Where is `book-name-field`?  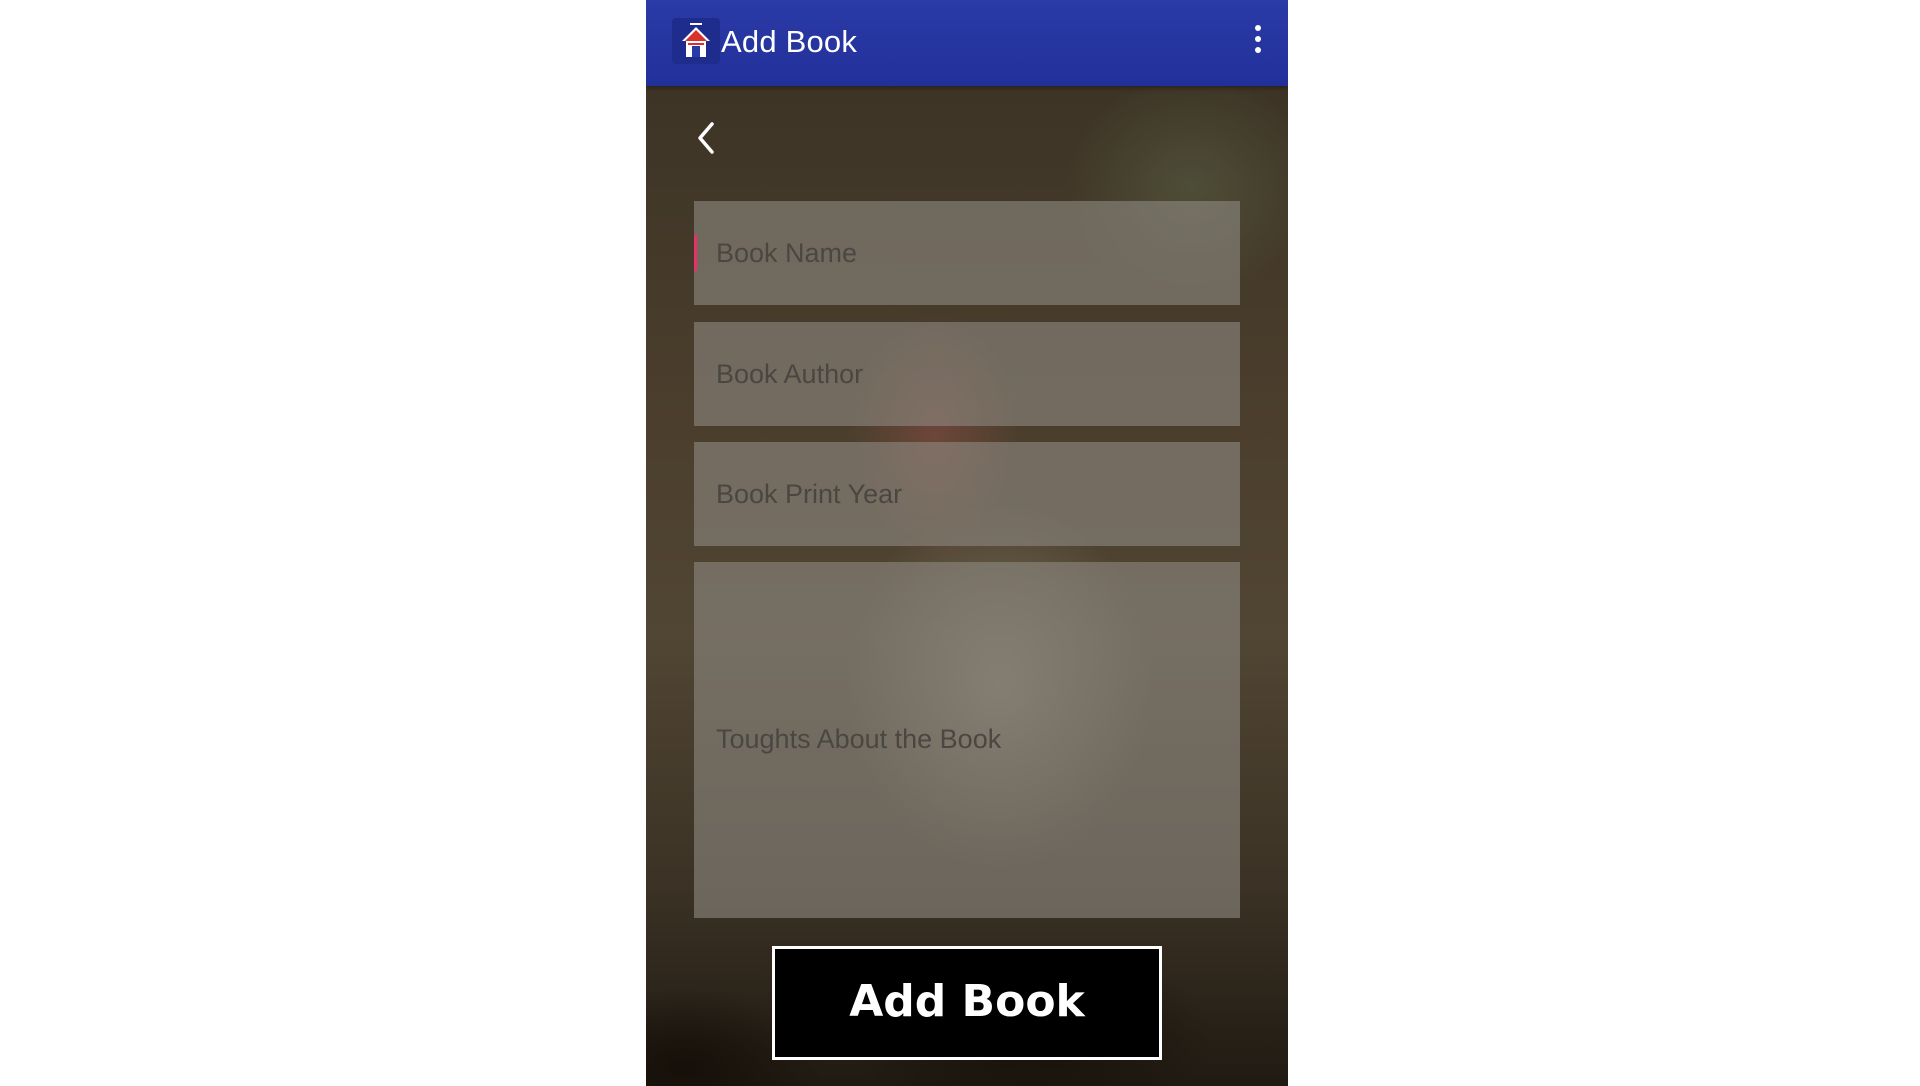 book-name-field is located at coordinates (967, 253).